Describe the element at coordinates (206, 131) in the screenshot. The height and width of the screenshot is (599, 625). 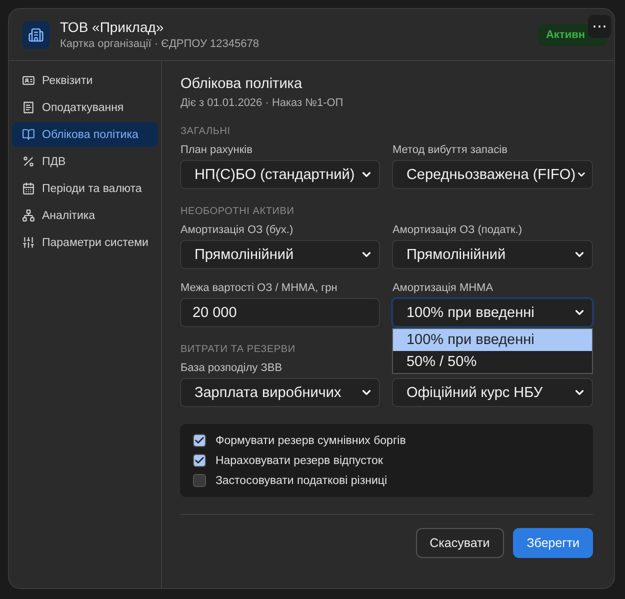
I see `group-heading: ЗАГАЛЬНІ` at that location.